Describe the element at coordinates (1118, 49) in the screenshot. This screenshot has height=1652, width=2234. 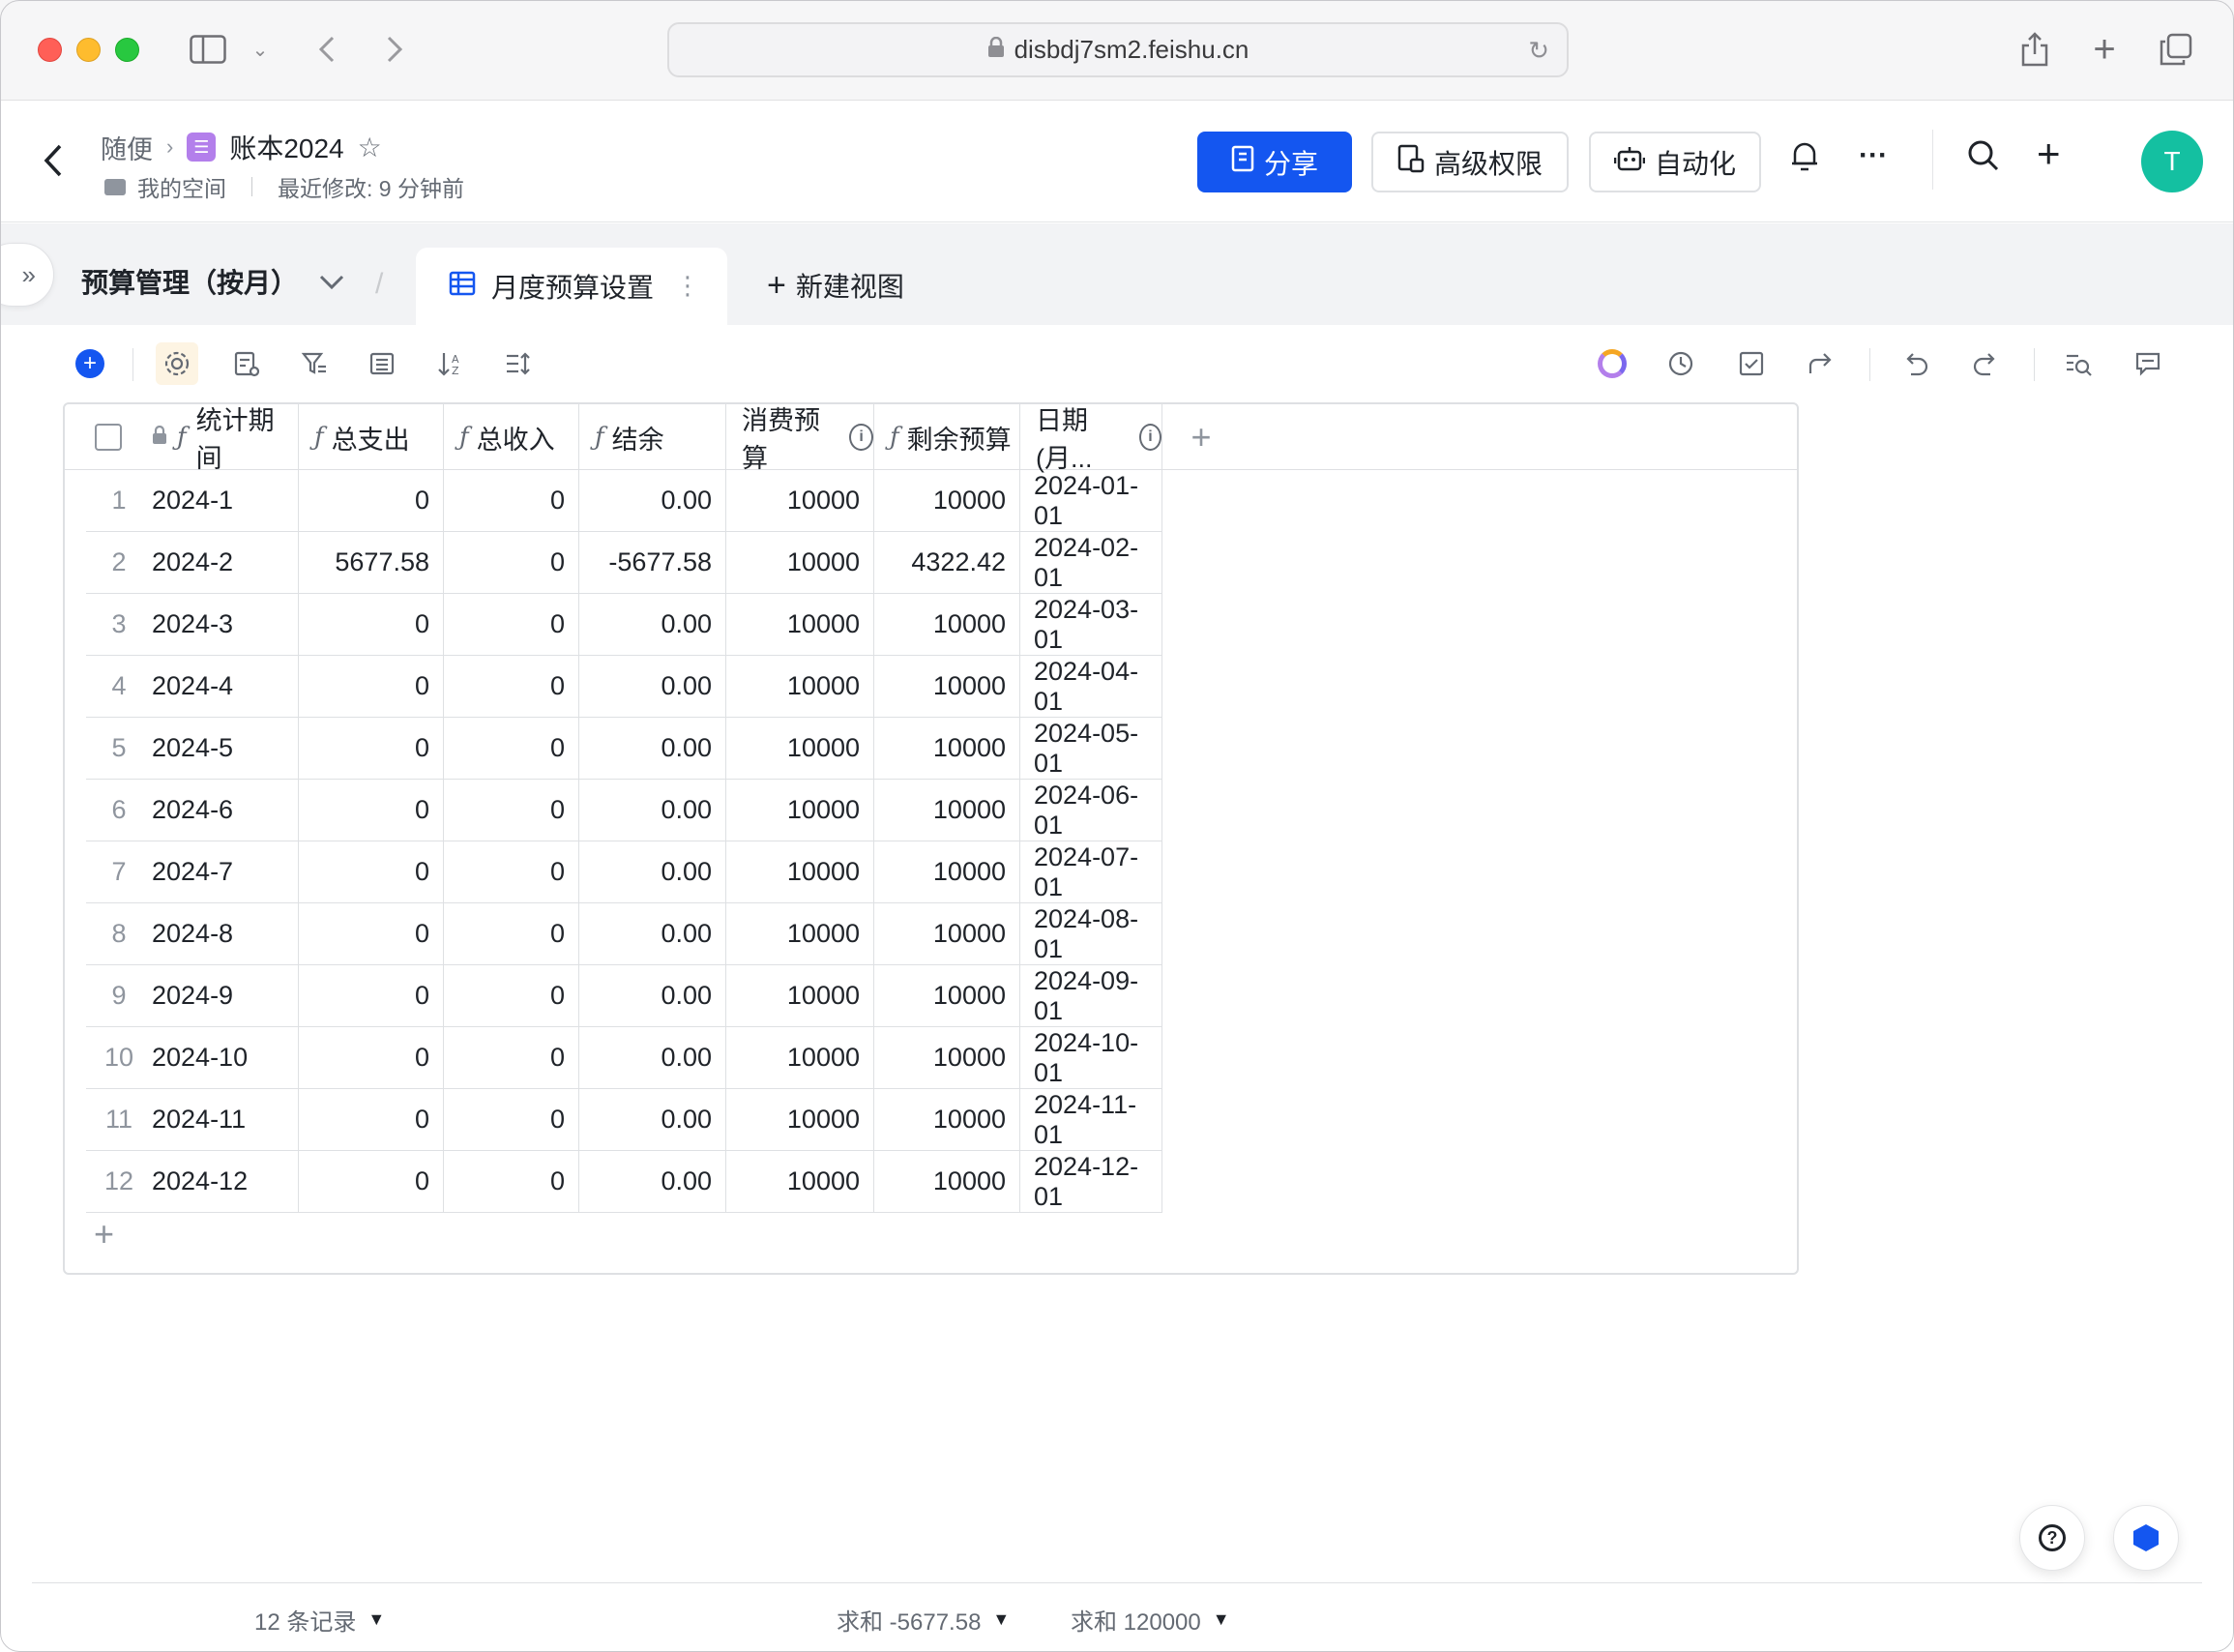
I see `address-bar: disbdj7sm2.feishu.cn ↻` at that location.